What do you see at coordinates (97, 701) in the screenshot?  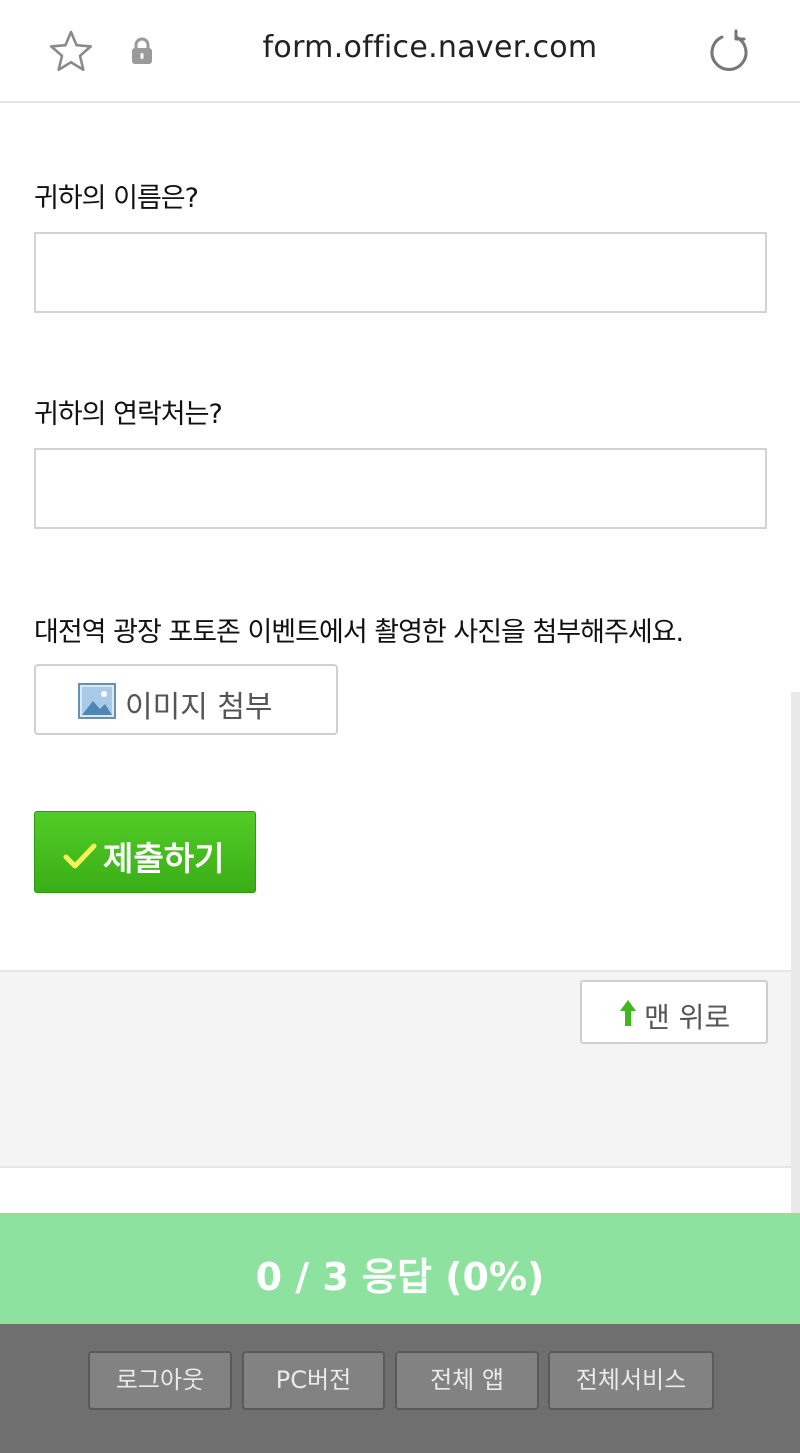 I see `image-icon` at bounding box center [97, 701].